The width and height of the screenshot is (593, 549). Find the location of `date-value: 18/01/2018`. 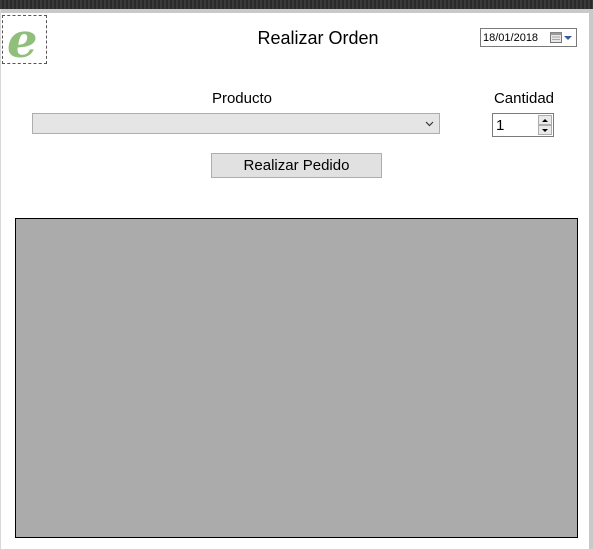

date-value: 18/01/2018 is located at coordinates (511, 37).